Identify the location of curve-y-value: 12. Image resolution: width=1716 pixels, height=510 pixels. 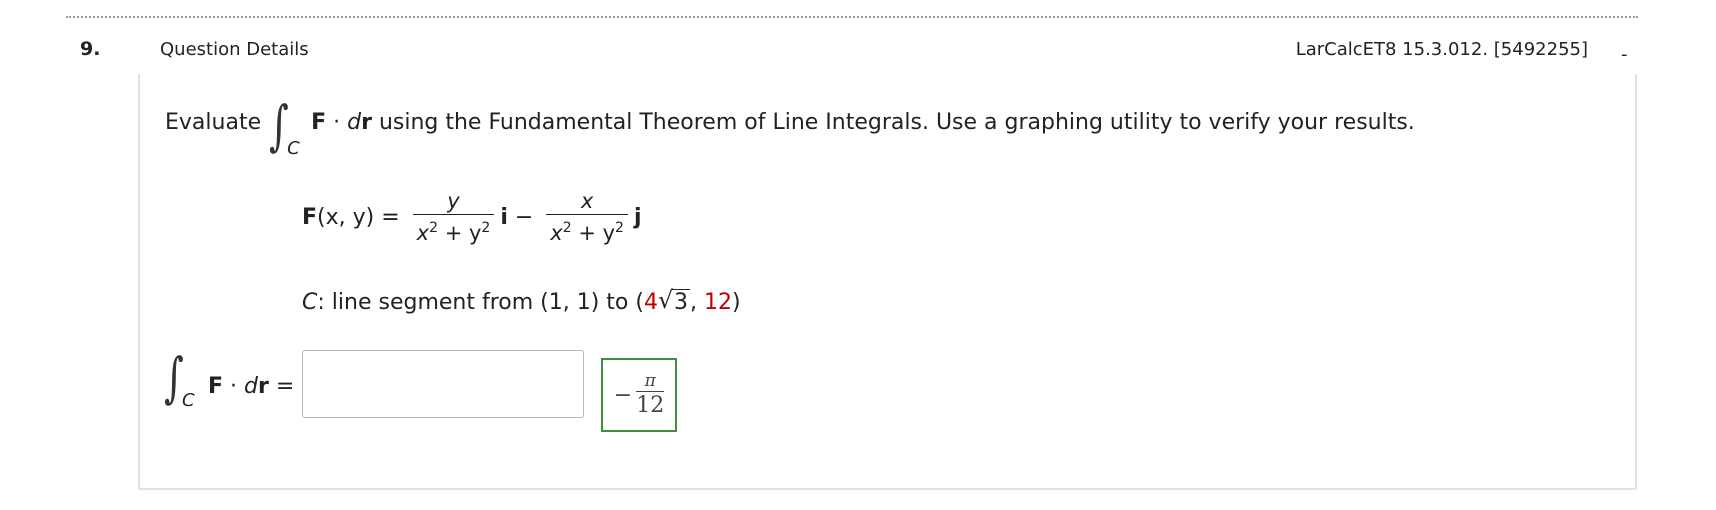
(717, 302).